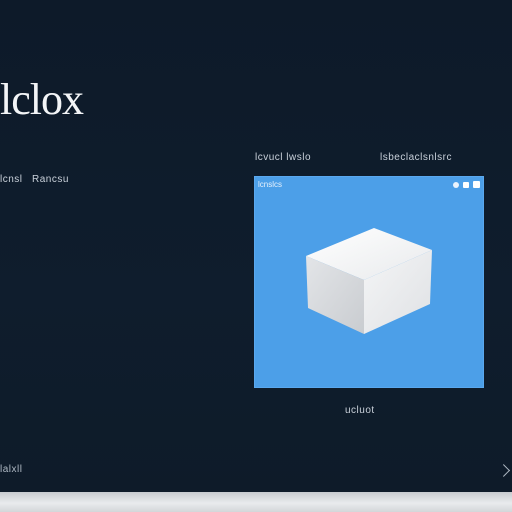  I want to click on sidebar-label: lcnsl, so click(11, 179).